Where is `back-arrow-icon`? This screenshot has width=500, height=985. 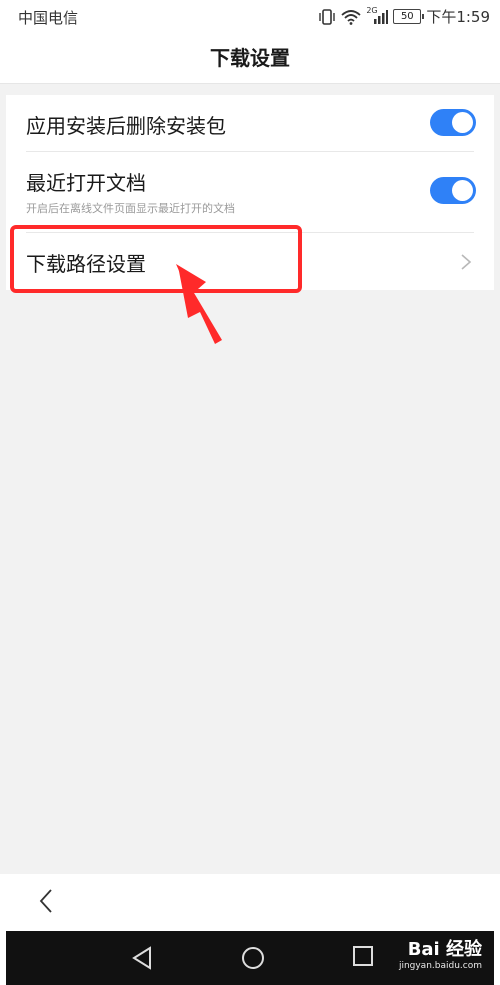
back-arrow-icon is located at coordinates (46, 901).